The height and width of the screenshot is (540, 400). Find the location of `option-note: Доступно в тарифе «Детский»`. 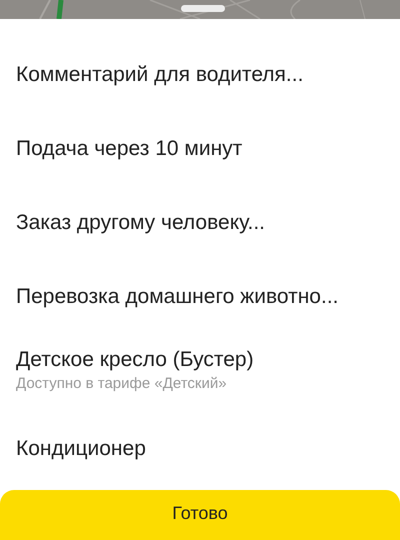

option-note: Доступно в тарифе «Детский» is located at coordinates (121, 384).